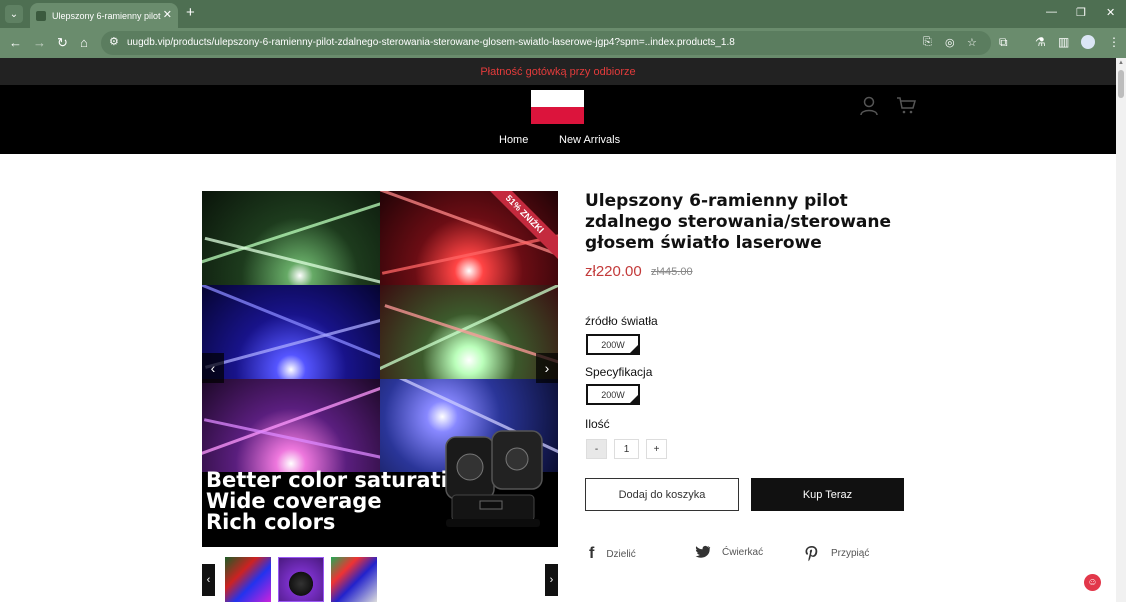  I want to click on sale-price: zł220.00, so click(613, 271).